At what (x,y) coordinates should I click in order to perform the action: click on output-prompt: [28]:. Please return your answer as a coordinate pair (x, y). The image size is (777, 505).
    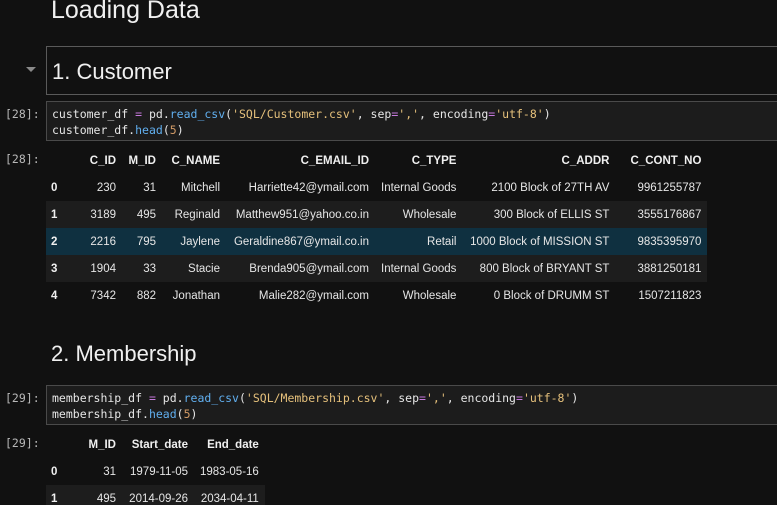
    Looking at the image, I should click on (22, 159).